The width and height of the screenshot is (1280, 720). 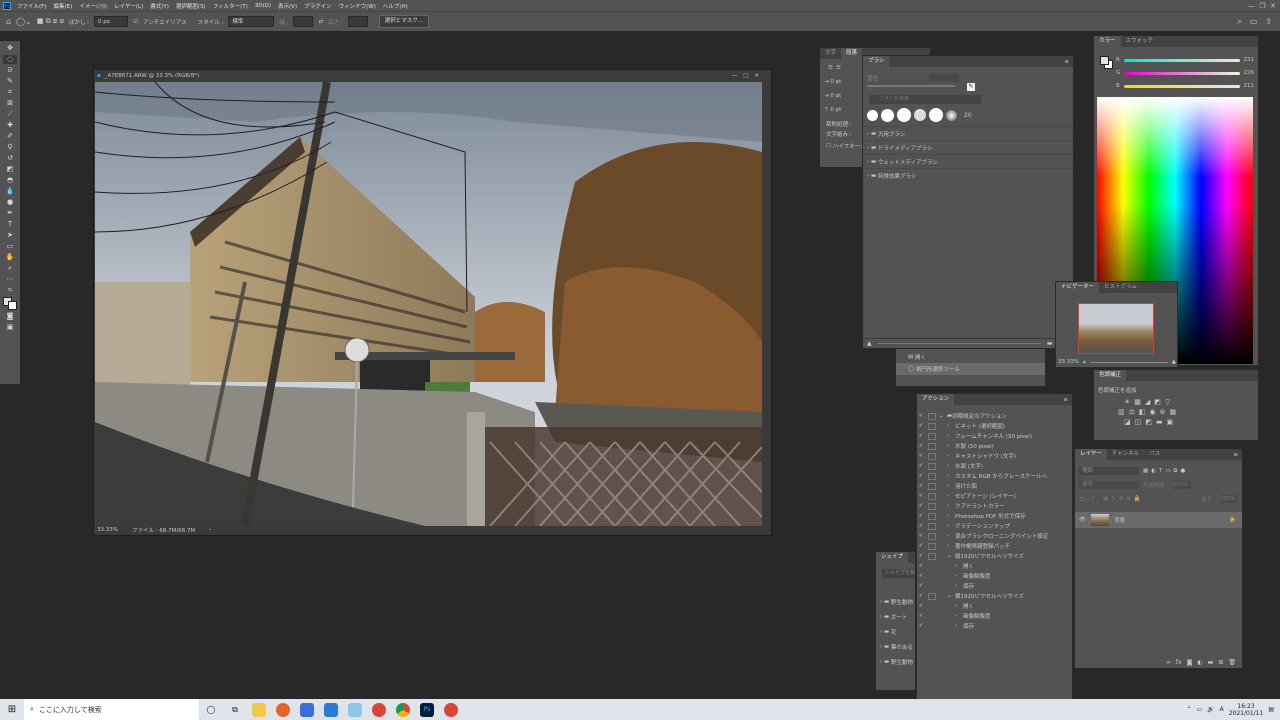 What do you see at coordinates (1181, 60) in the screenshot?
I see `red-slider` at bounding box center [1181, 60].